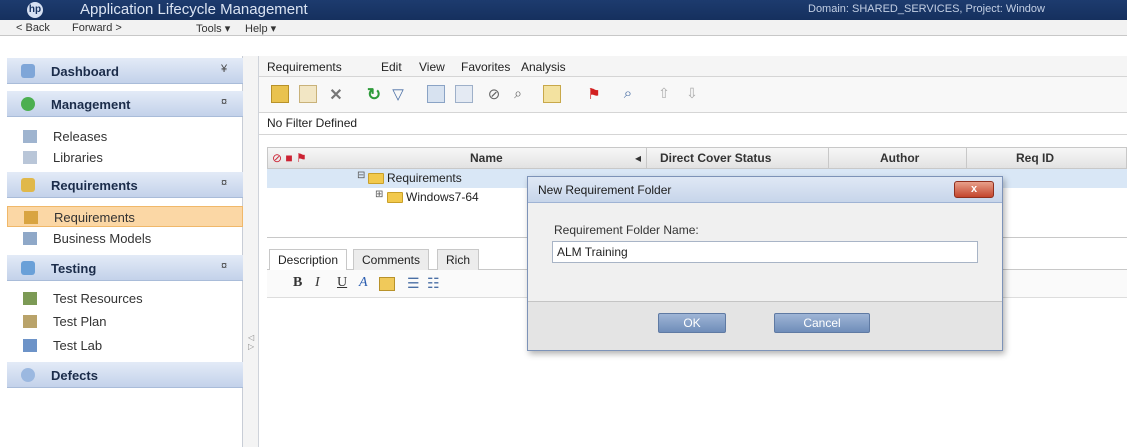 The width and height of the screenshot is (1127, 447). What do you see at coordinates (342, 283) in the screenshot?
I see `underline-button: U` at bounding box center [342, 283].